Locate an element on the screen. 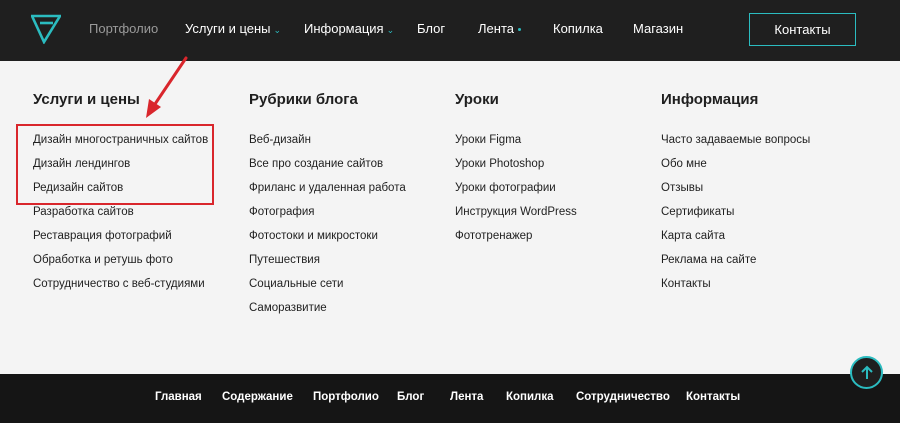  nav-label: Портфолио is located at coordinates (124, 28).